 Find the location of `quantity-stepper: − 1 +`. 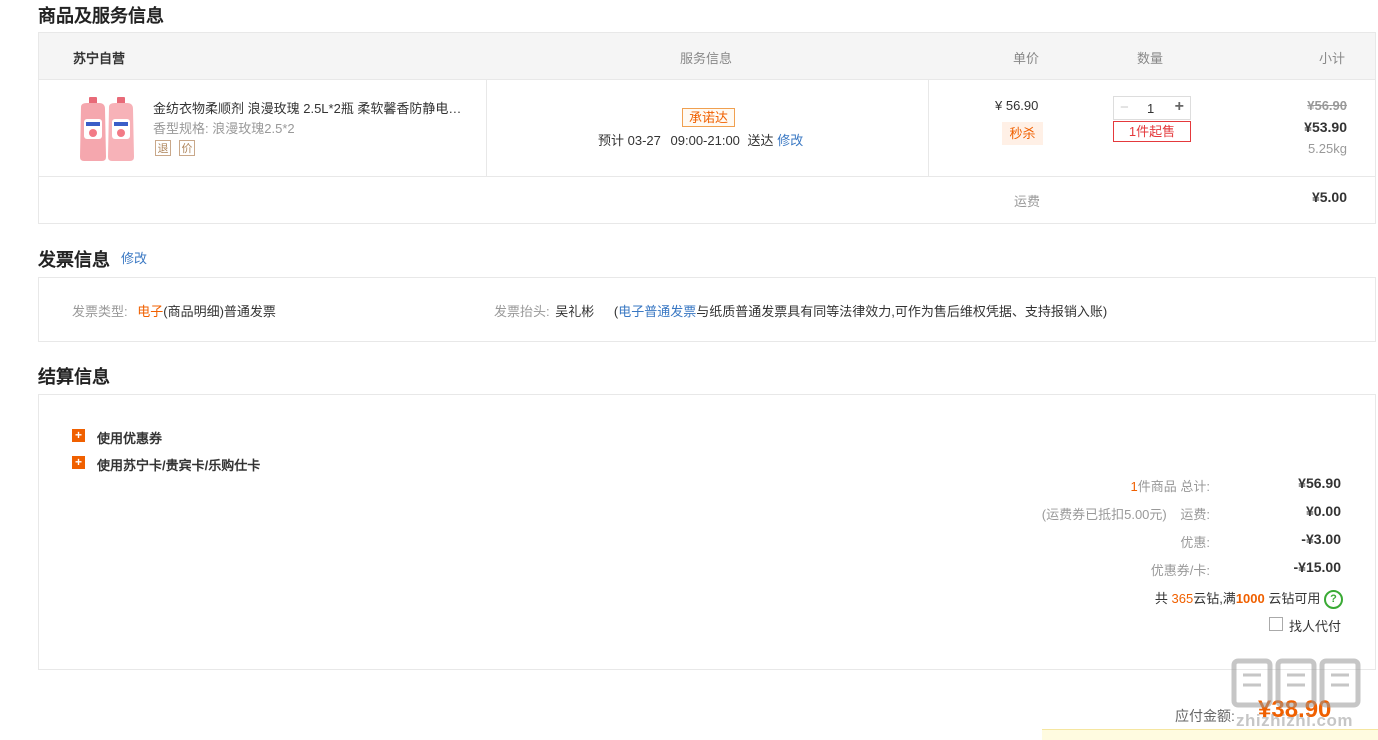

quantity-stepper: − 1 + is located at coordinates (1152, 108).